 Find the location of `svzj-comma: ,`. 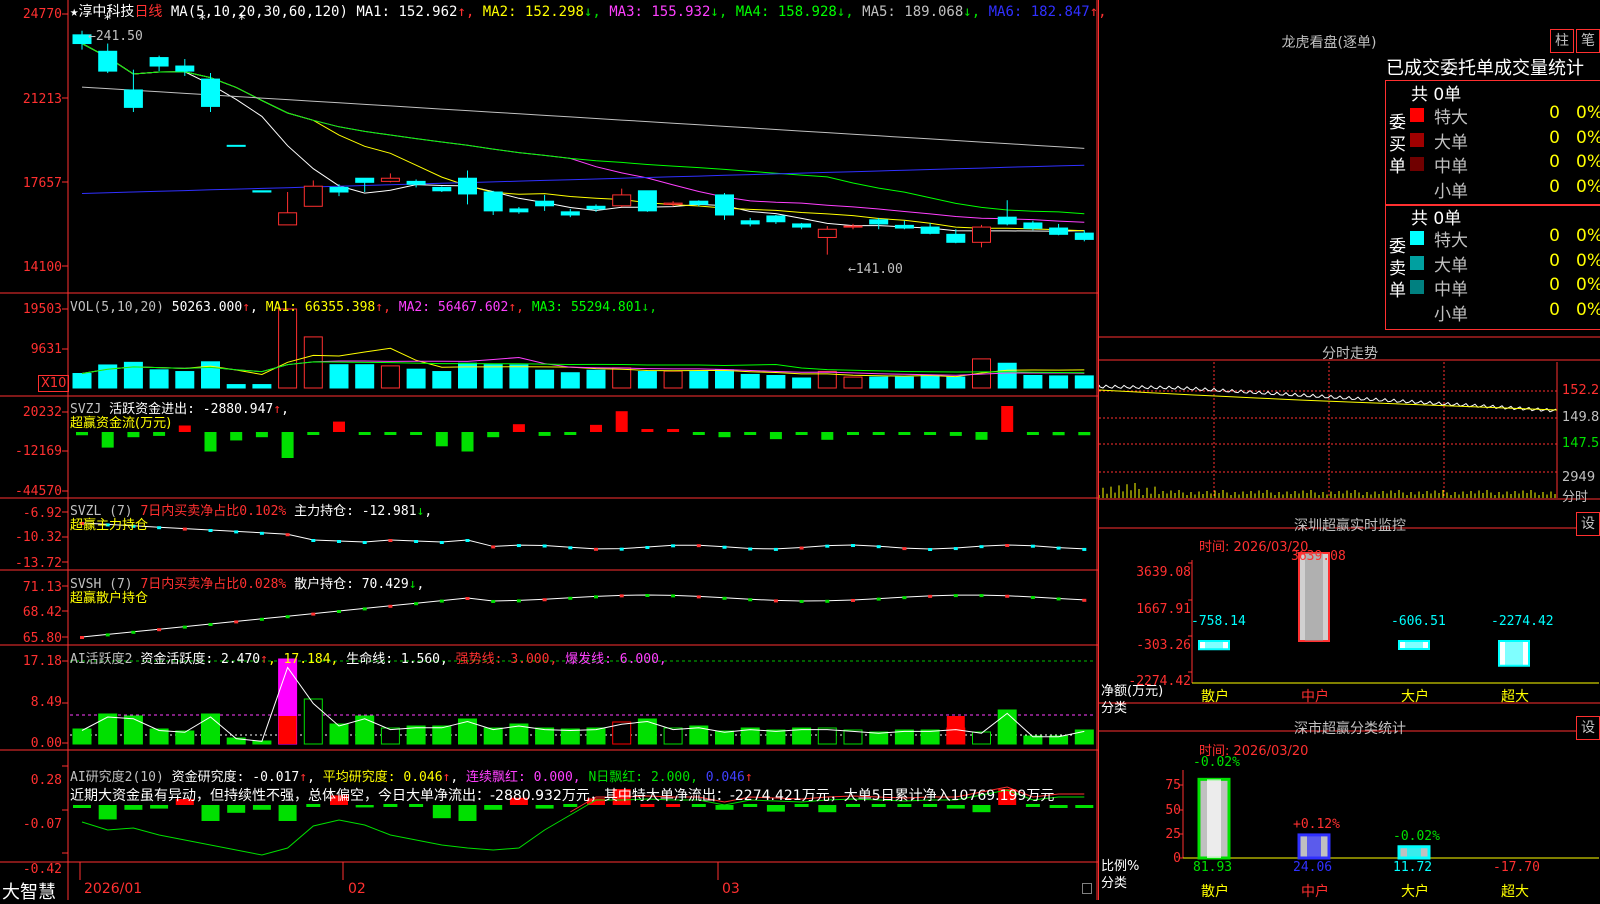

svzj-comma: , is located at coordinates (285, 409).